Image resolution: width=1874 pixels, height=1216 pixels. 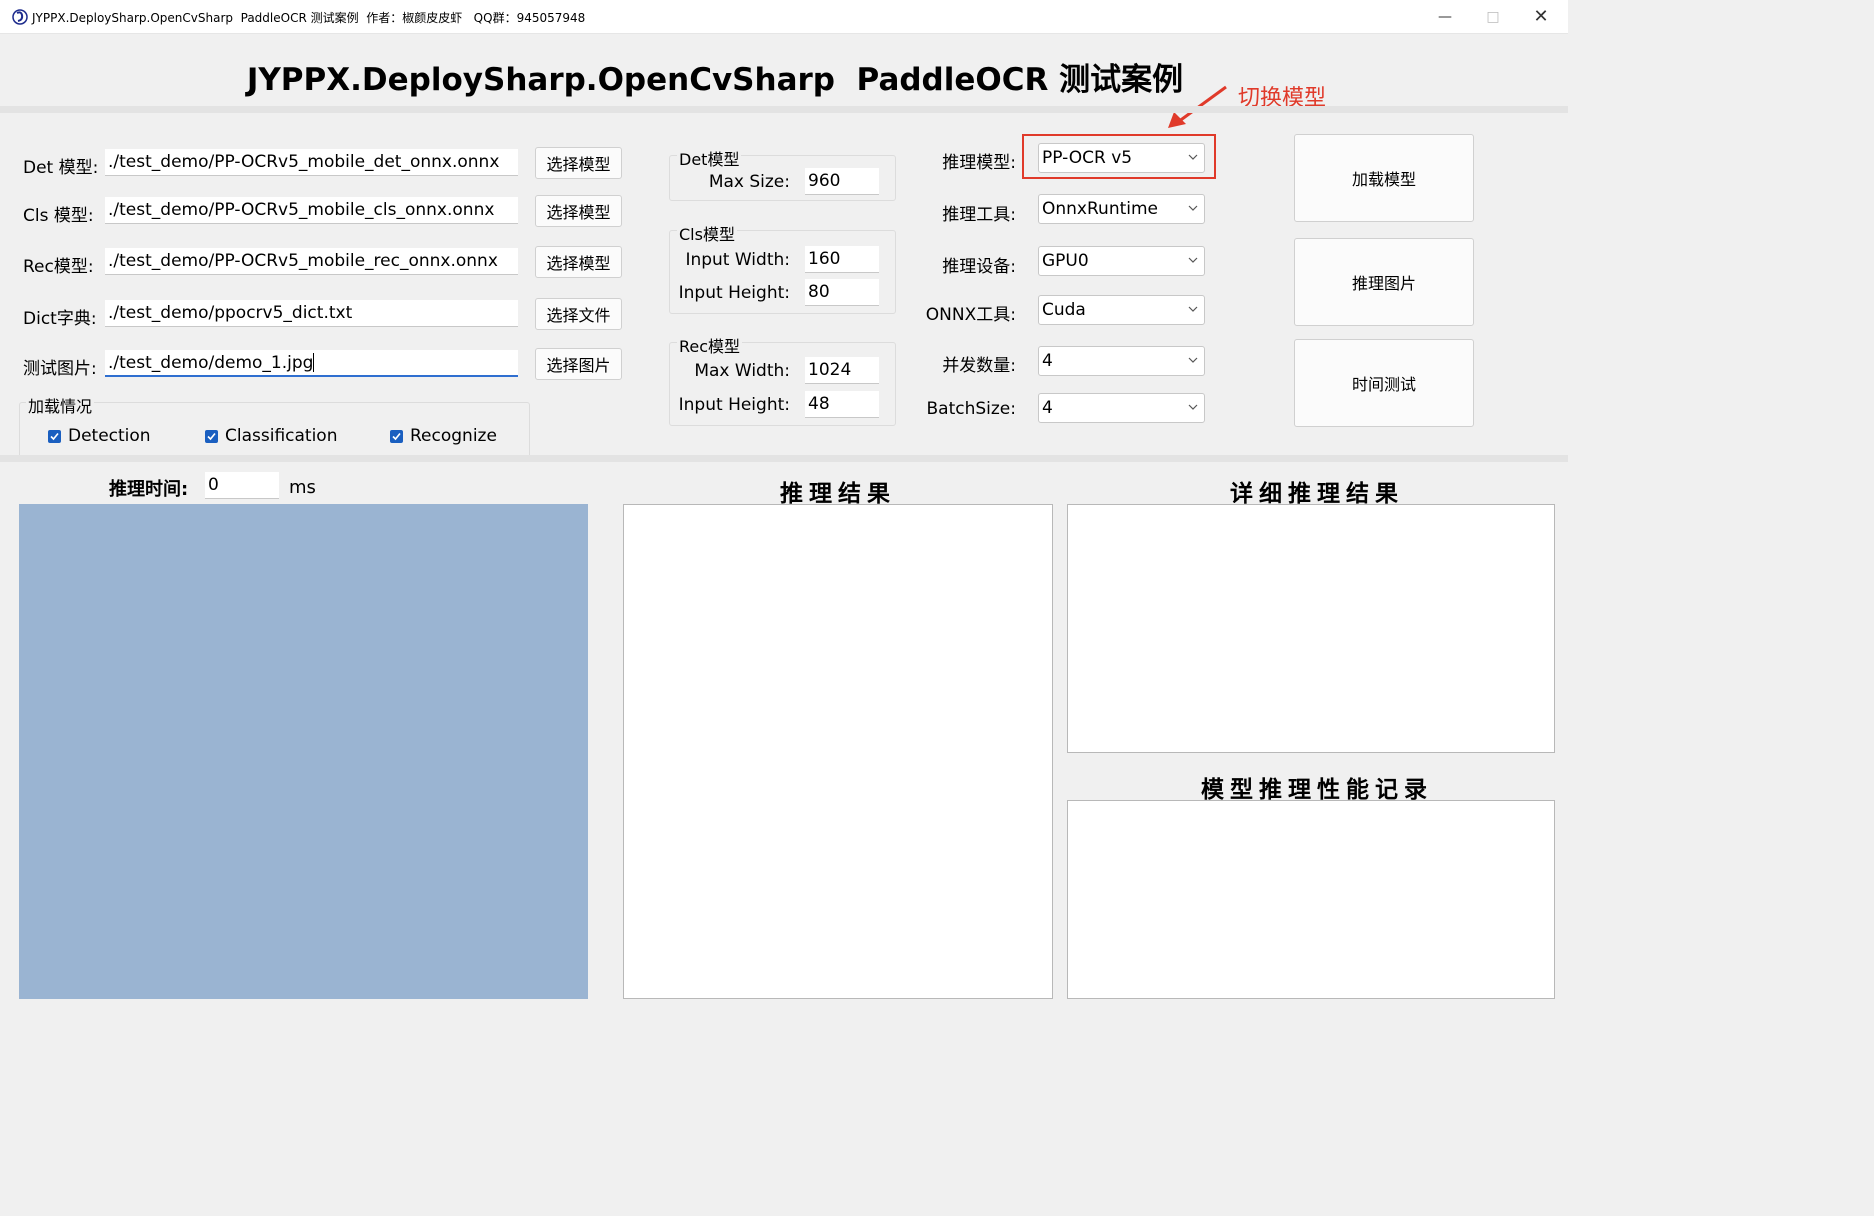 What do you see at coordinates (1493, 16) in the screenshot?
I see `maximize-icon: □` at bounding box center [1493, 16].